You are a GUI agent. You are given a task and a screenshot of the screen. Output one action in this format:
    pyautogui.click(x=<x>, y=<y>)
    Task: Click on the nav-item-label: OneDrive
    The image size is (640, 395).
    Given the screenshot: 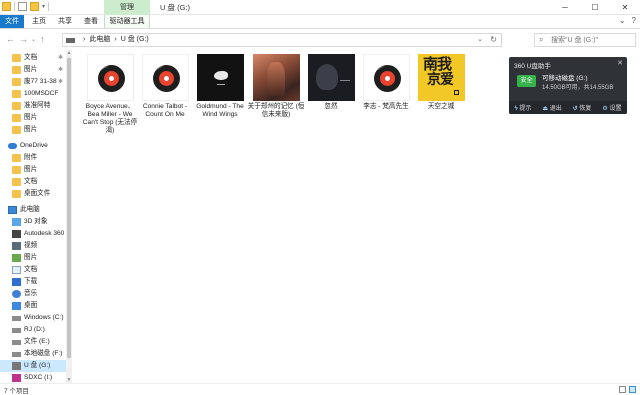 What is the action you would take?
    pyautogui.click(x=34, y=145)
    